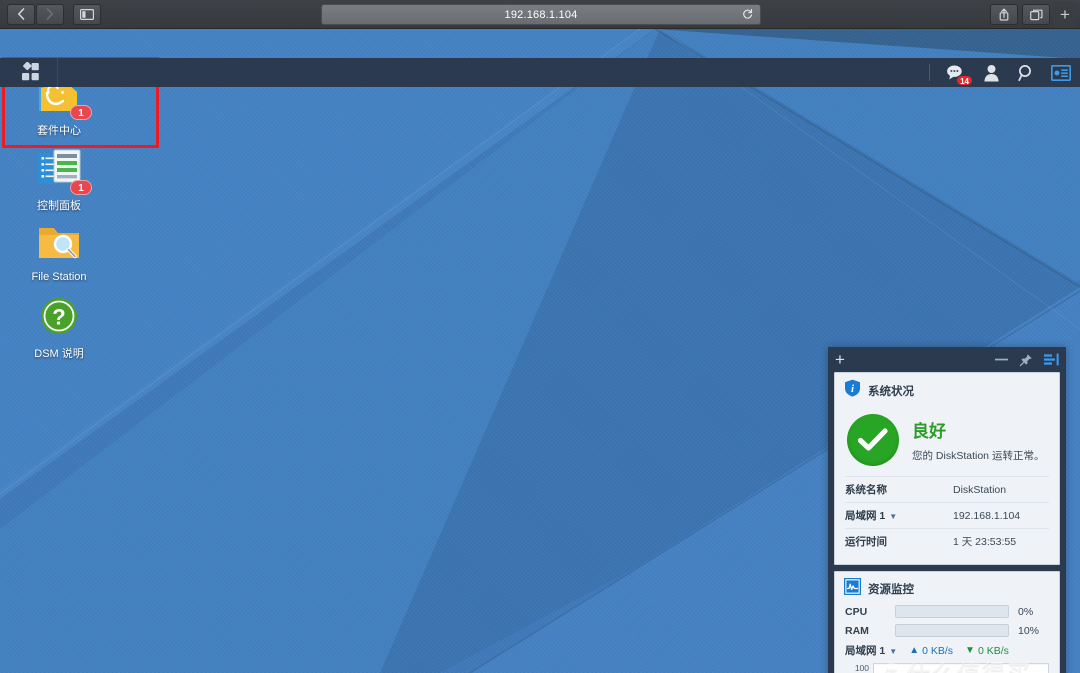 The width and height of the screenshot is (1080, 673). What do you see at coordinates (987, 515) in the screenshot?
I see `health-row-value: 192.168.1.104` at bounding box center [987, 515].